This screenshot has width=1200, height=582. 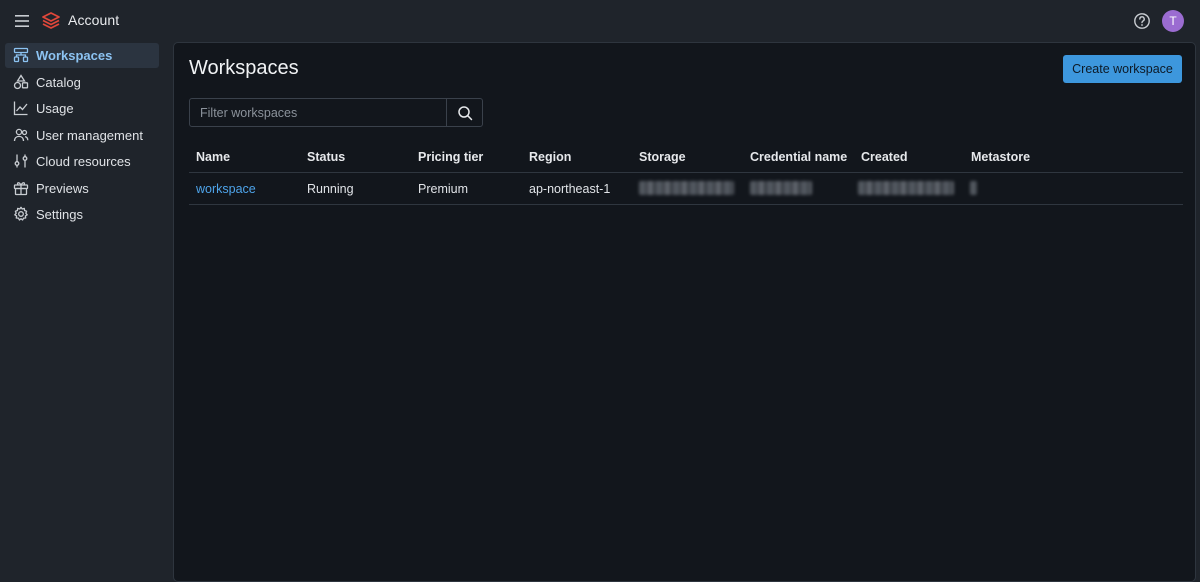 I want to click on workspace-metastore-redacted, so click(x=973, y=188).